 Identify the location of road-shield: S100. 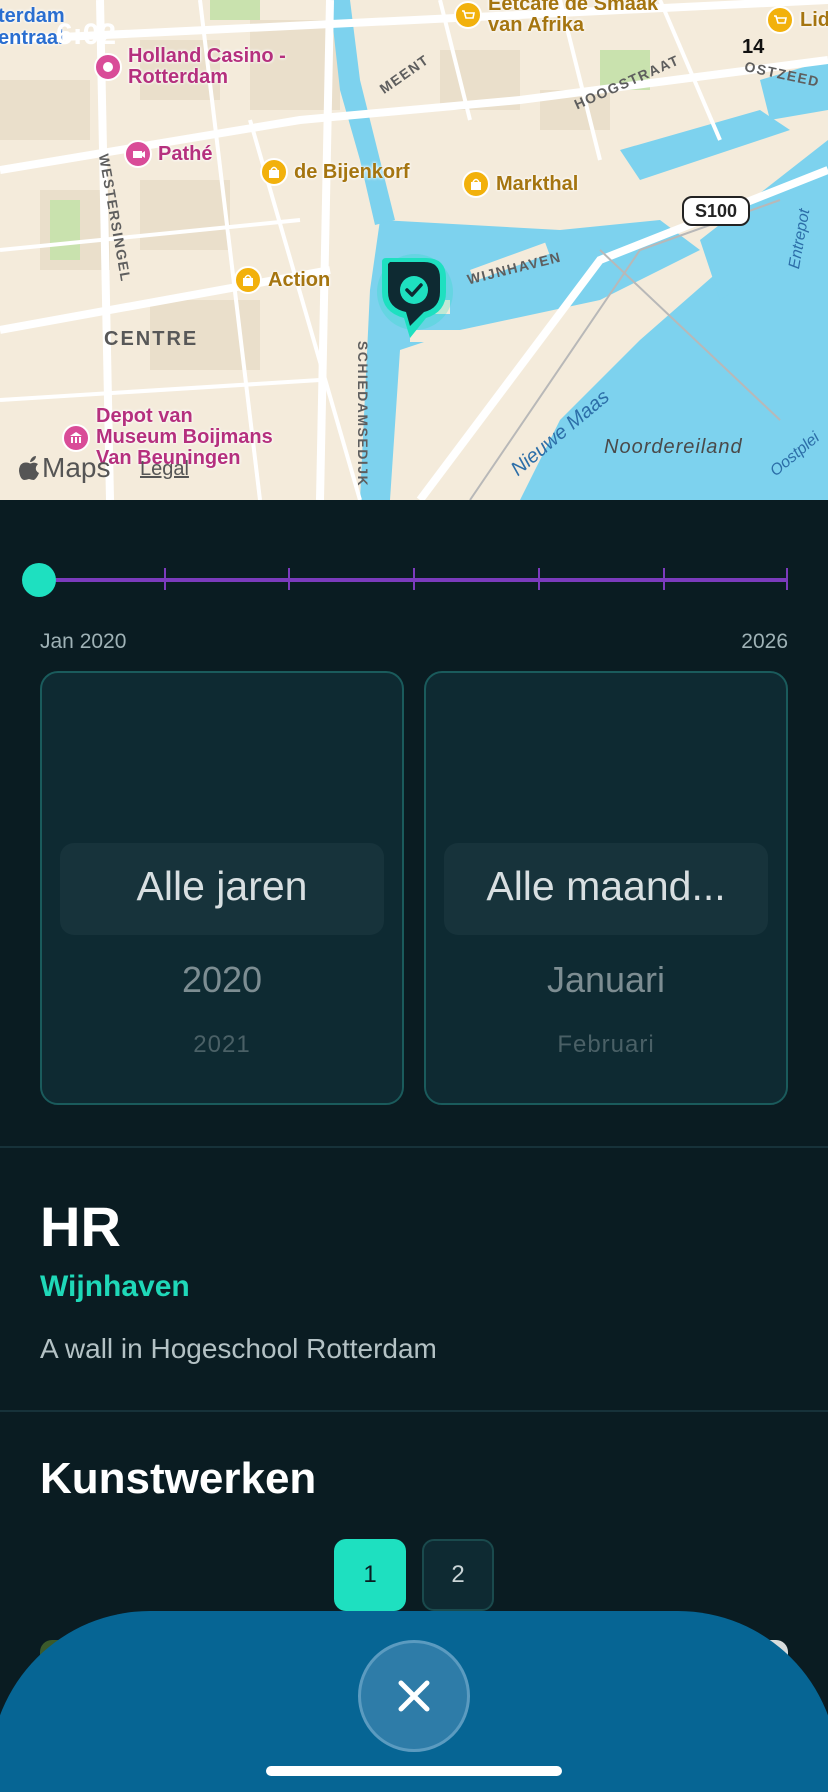
(716, 211).